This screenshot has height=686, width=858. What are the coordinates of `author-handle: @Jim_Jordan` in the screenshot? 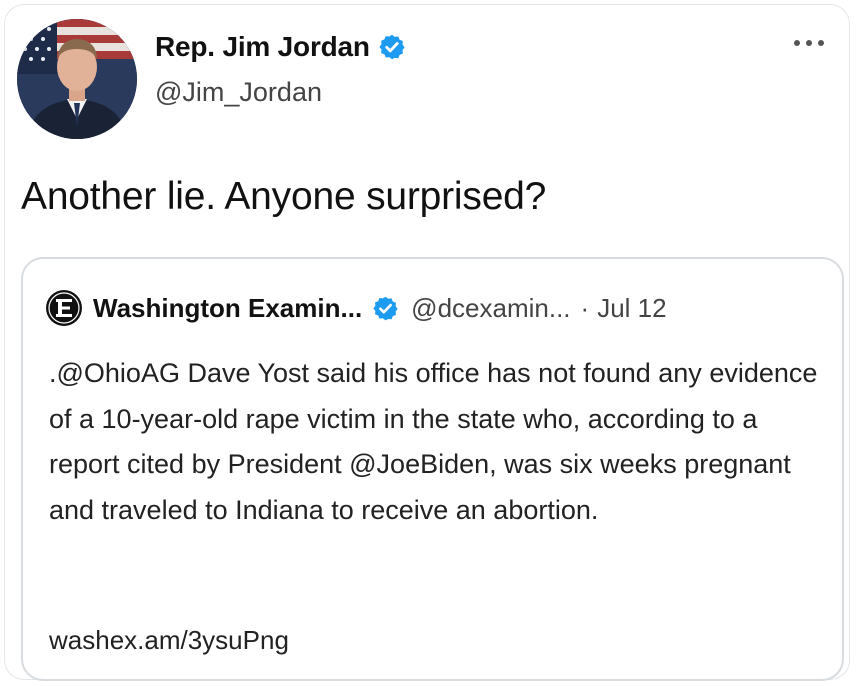 It's located at (238, 92).